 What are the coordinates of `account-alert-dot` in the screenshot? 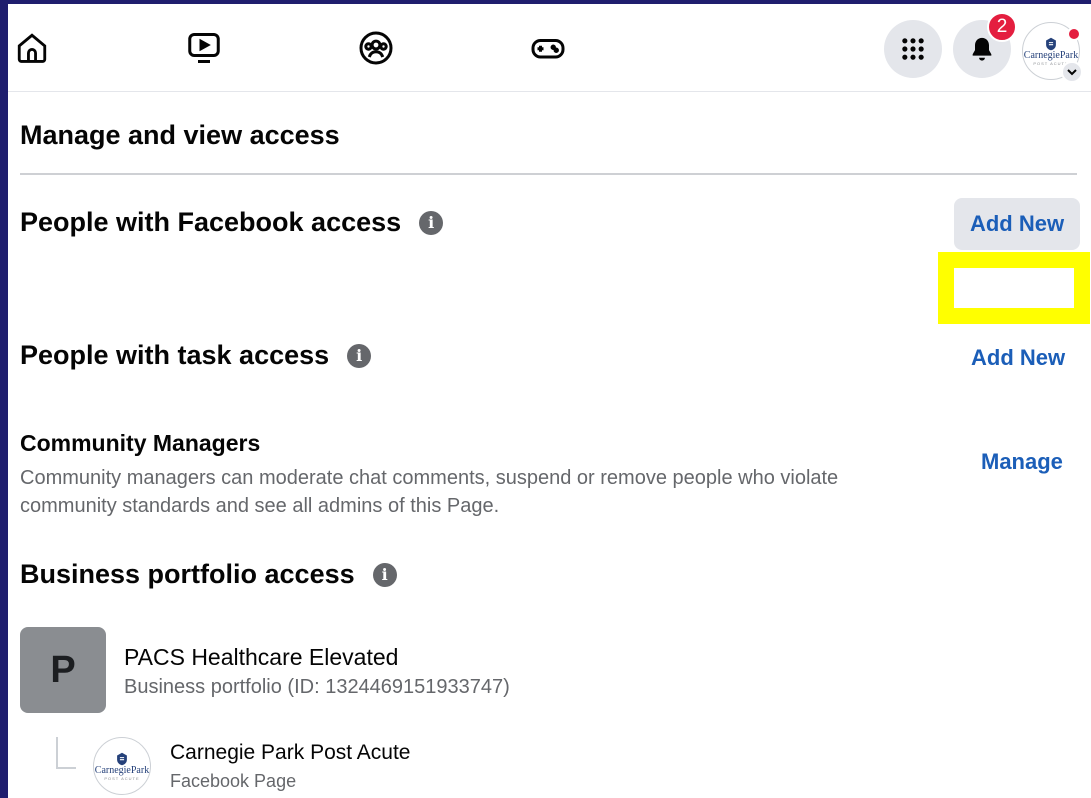 It's located at (1074, 34).